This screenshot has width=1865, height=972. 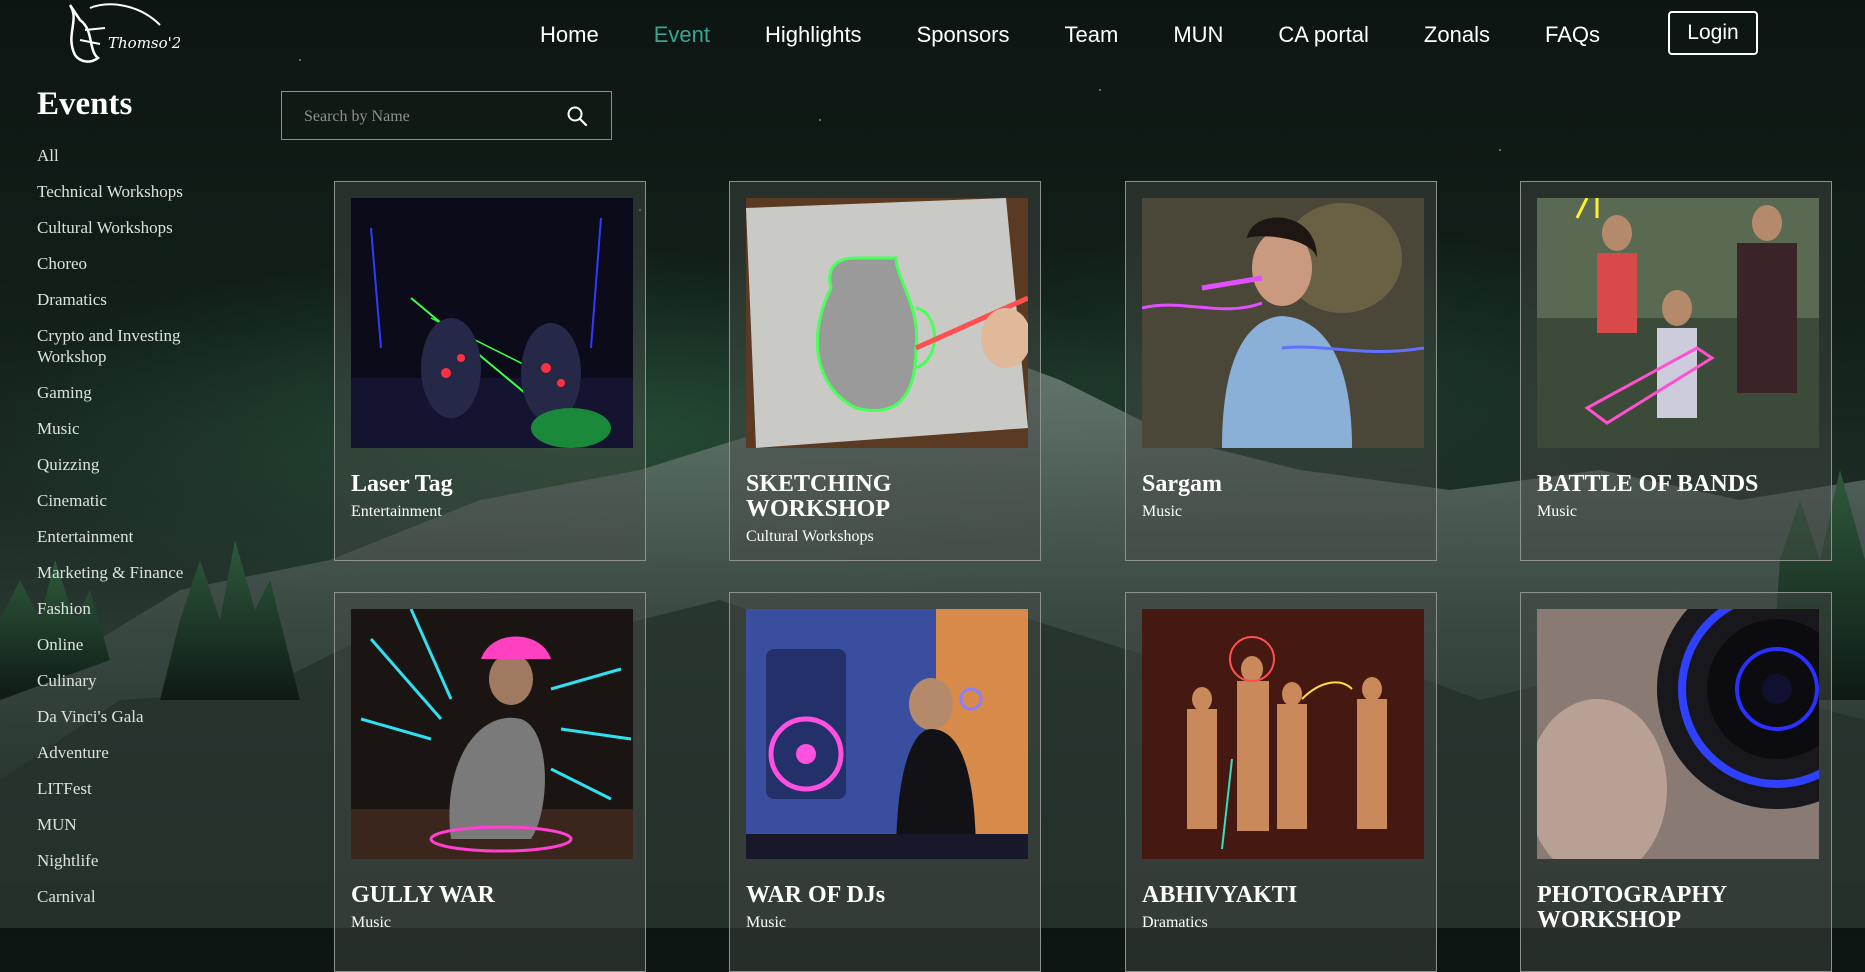 What do you see at coordinates (122, 788) in the screenshot?
I see `category-litfest: LITFest` at bounding box center [122, 788].